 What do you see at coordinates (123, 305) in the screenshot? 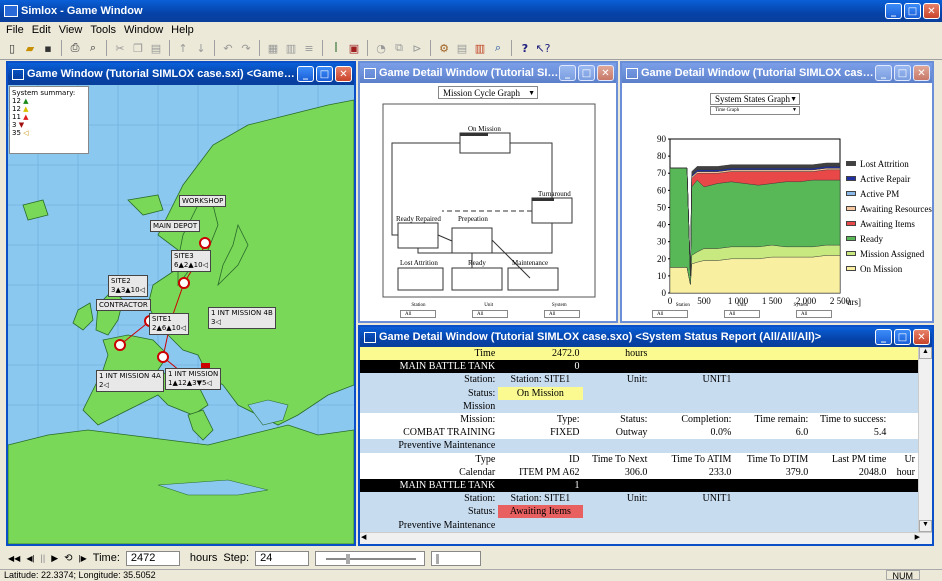
I see `site-label-contractor: CONTRACTOR` at bounding box center [123, 305].